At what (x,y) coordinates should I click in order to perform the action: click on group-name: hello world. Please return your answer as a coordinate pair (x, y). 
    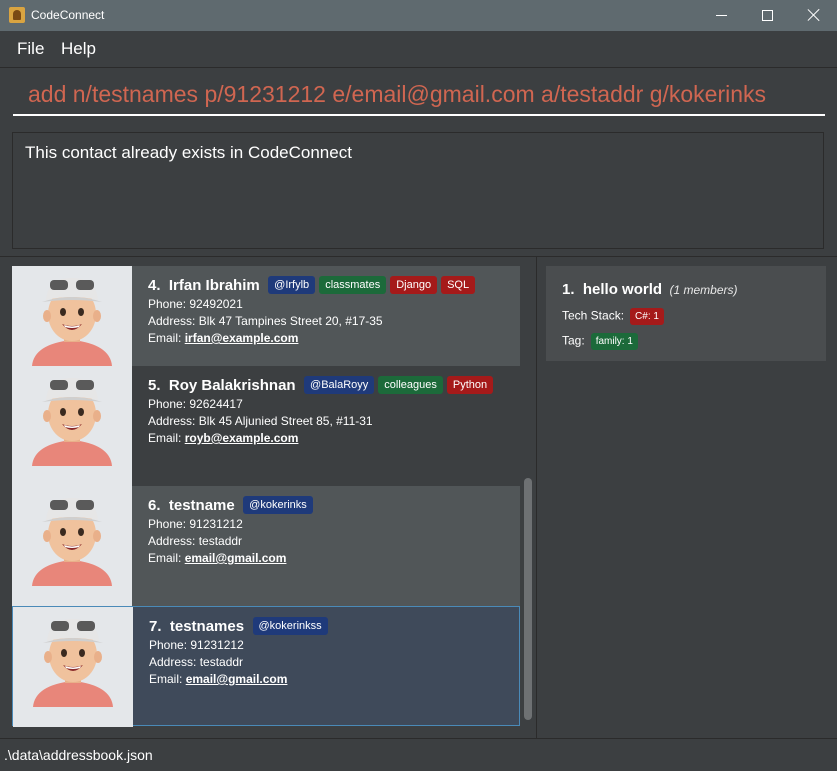
    Looking at the image, I should click on (622, 289).